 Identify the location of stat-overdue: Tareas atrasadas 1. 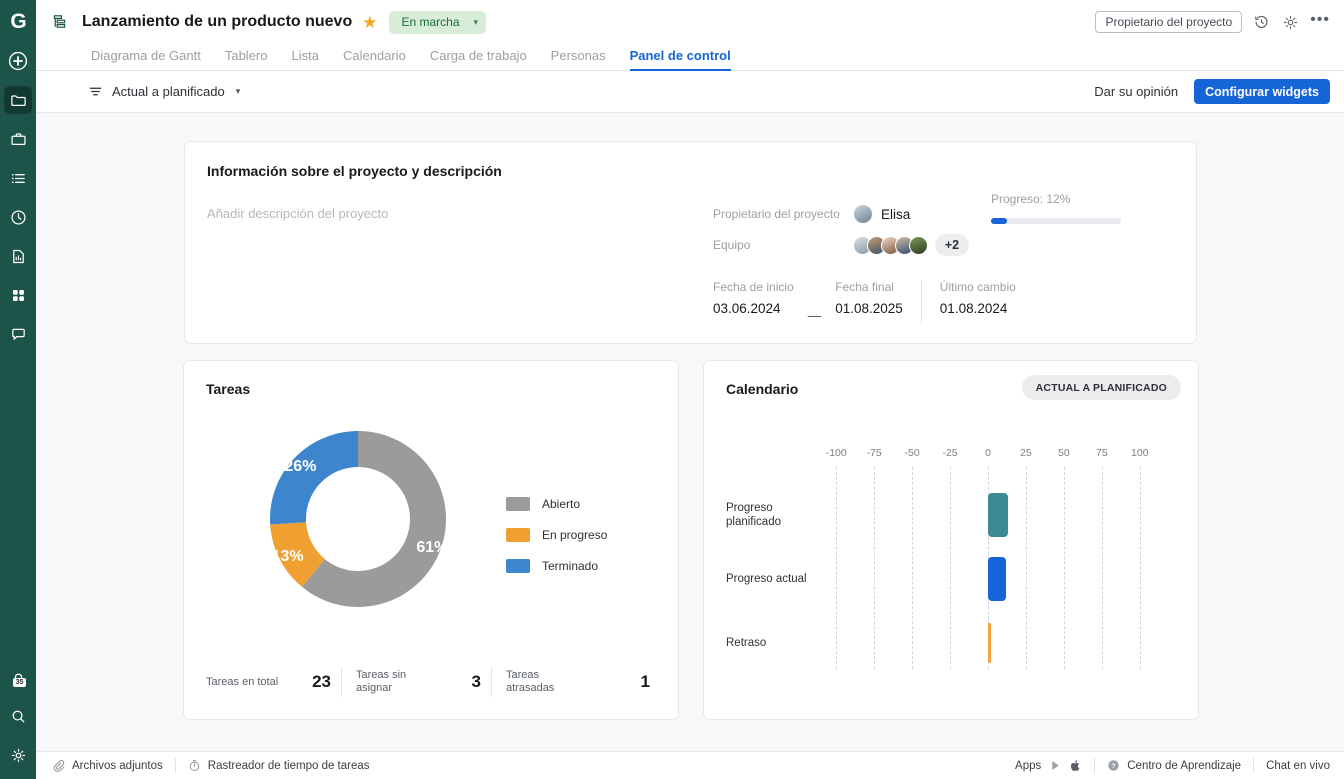
(581, 682).